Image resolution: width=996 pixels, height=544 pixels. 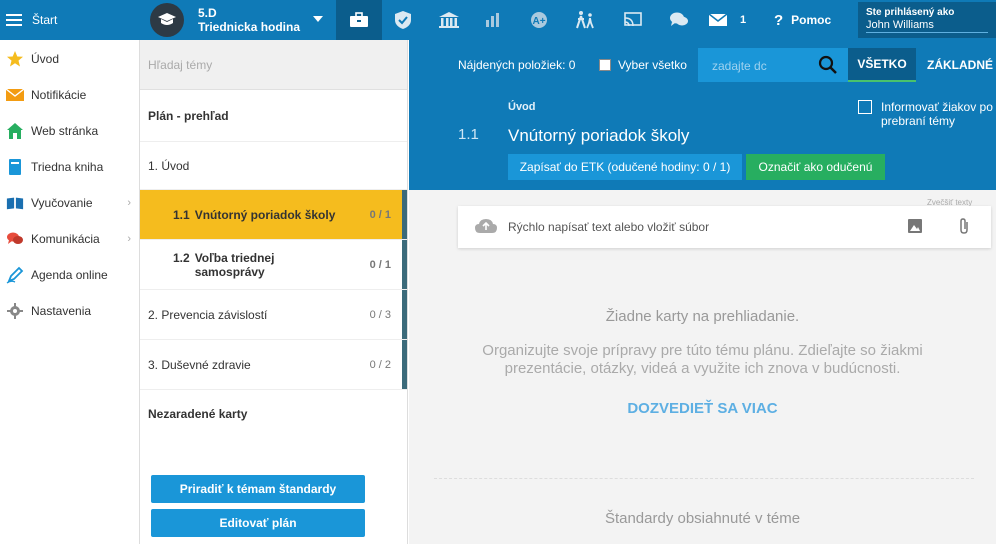 What do you see at coordinates (265, 214) in the screenshot?
I see `topic-label: Vnútorný poriadok školy` at bounding box center [265, 214].